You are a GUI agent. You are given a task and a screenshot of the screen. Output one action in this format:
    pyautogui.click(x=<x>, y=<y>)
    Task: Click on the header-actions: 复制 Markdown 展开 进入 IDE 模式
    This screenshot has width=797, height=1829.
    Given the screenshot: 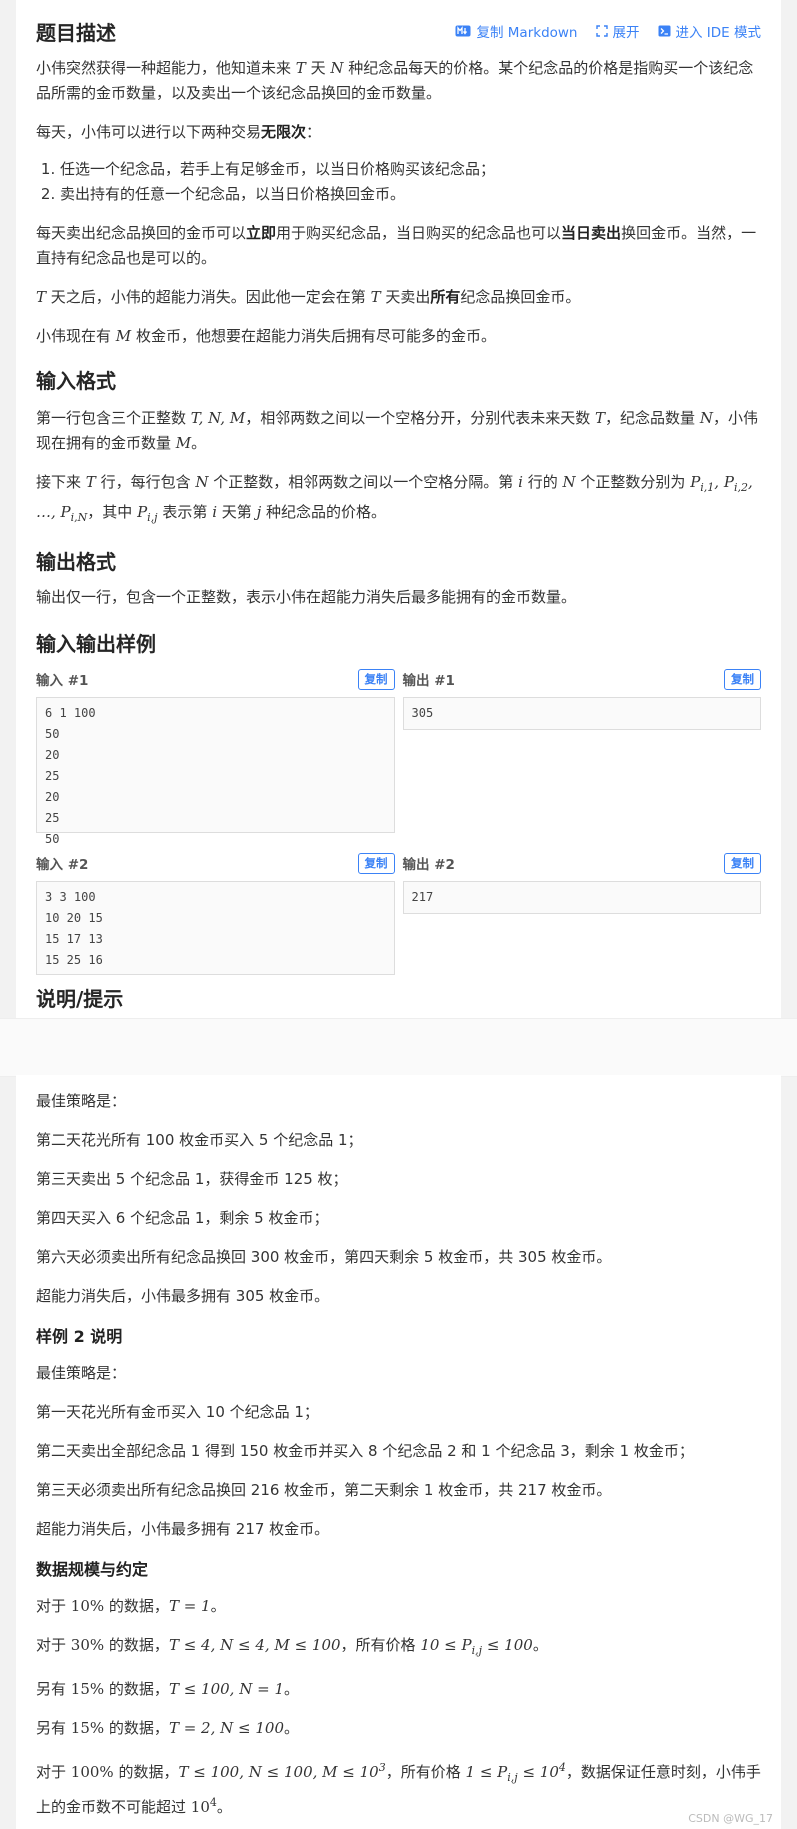 What is the action you would take?
    pyautogui.click(x=608, y=31)
    